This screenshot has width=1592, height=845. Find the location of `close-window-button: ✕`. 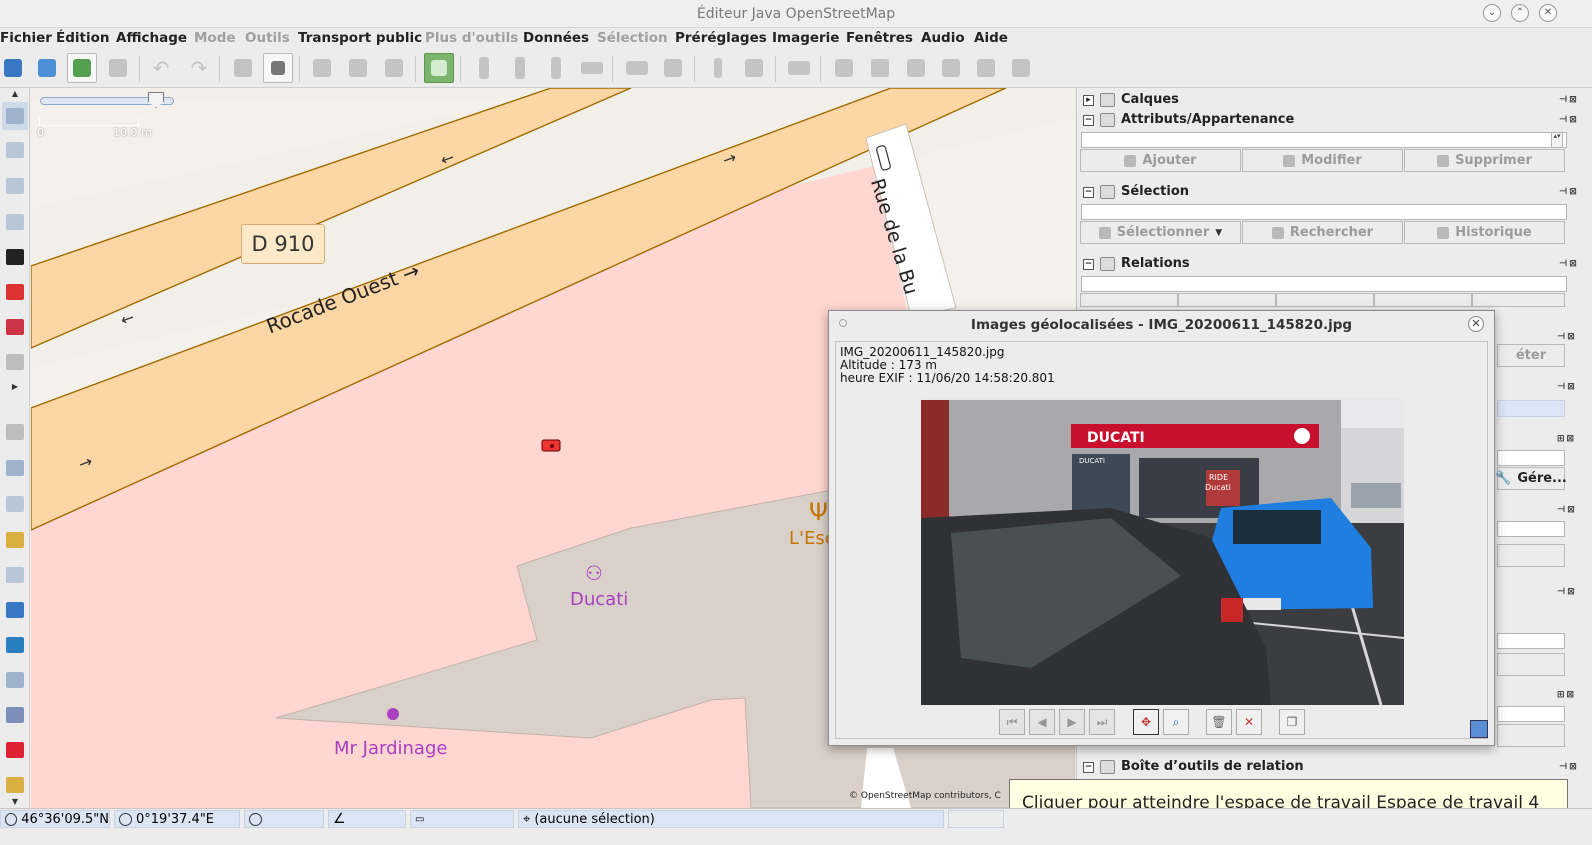

close-window-button: ✕ is located at coordinates (1548, 13).